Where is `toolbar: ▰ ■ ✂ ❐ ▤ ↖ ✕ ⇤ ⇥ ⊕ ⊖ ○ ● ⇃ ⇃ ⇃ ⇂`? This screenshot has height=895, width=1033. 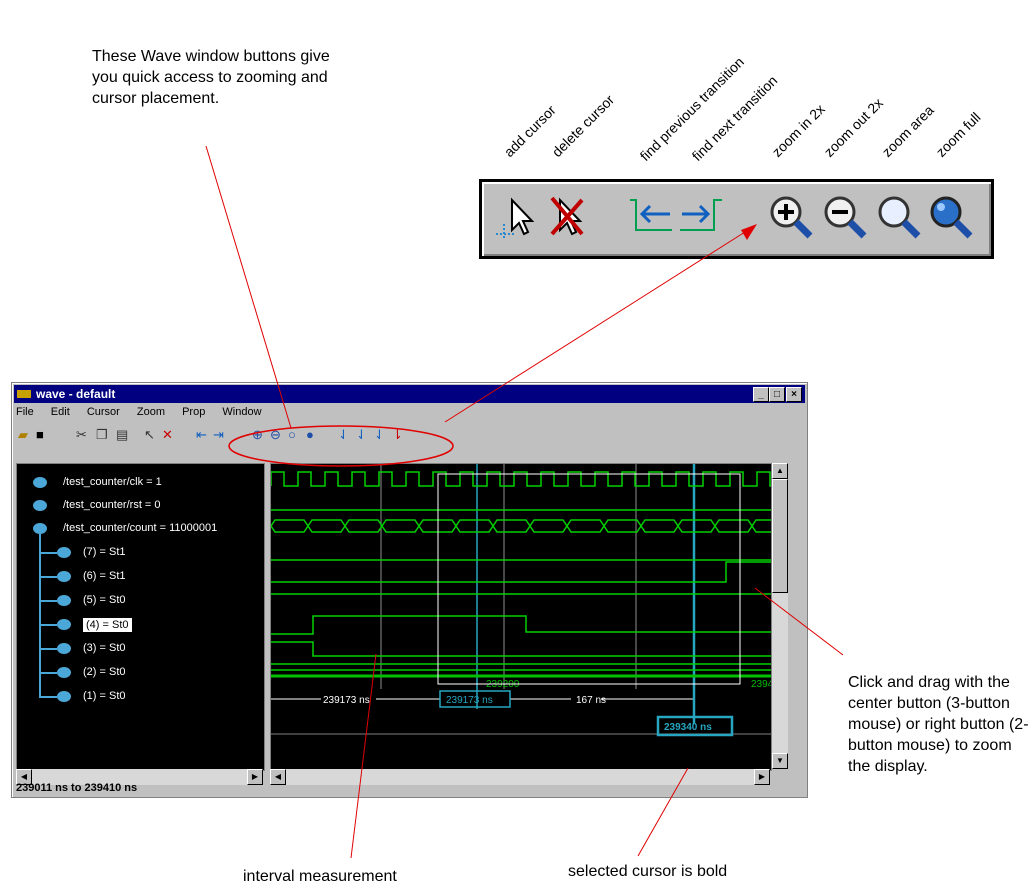
toolbar: ▰ ■ ✂ ❐ ▤ ↖ ✕ ⇤ ⇥ ⊕ ⊖ ○ ● ⇃ ⇃ ⇃ ⇂ is located at coordinates (409, 436).